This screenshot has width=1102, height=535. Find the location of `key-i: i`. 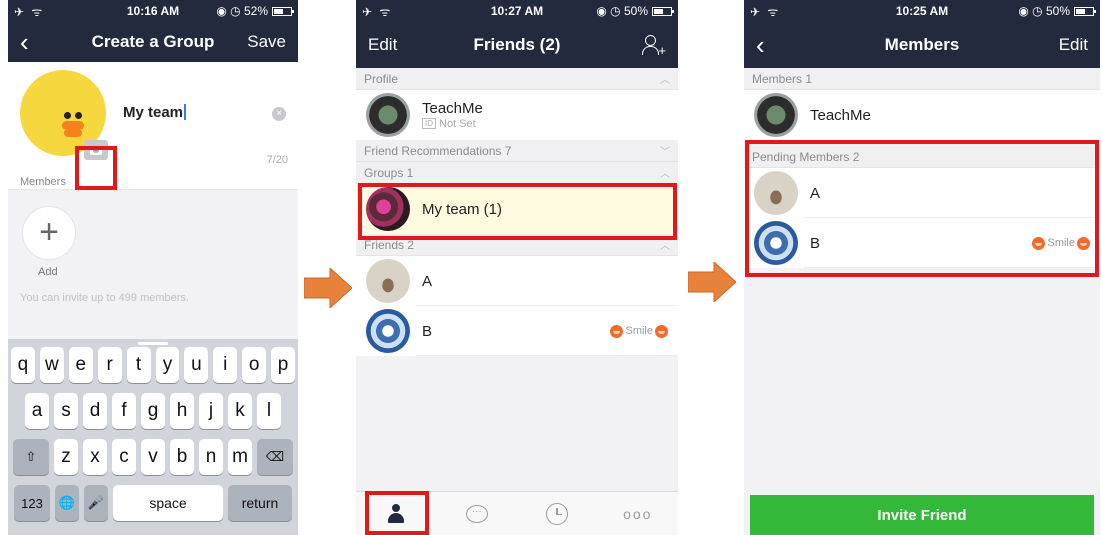

key-i: i is located at coordinates (225, 365).